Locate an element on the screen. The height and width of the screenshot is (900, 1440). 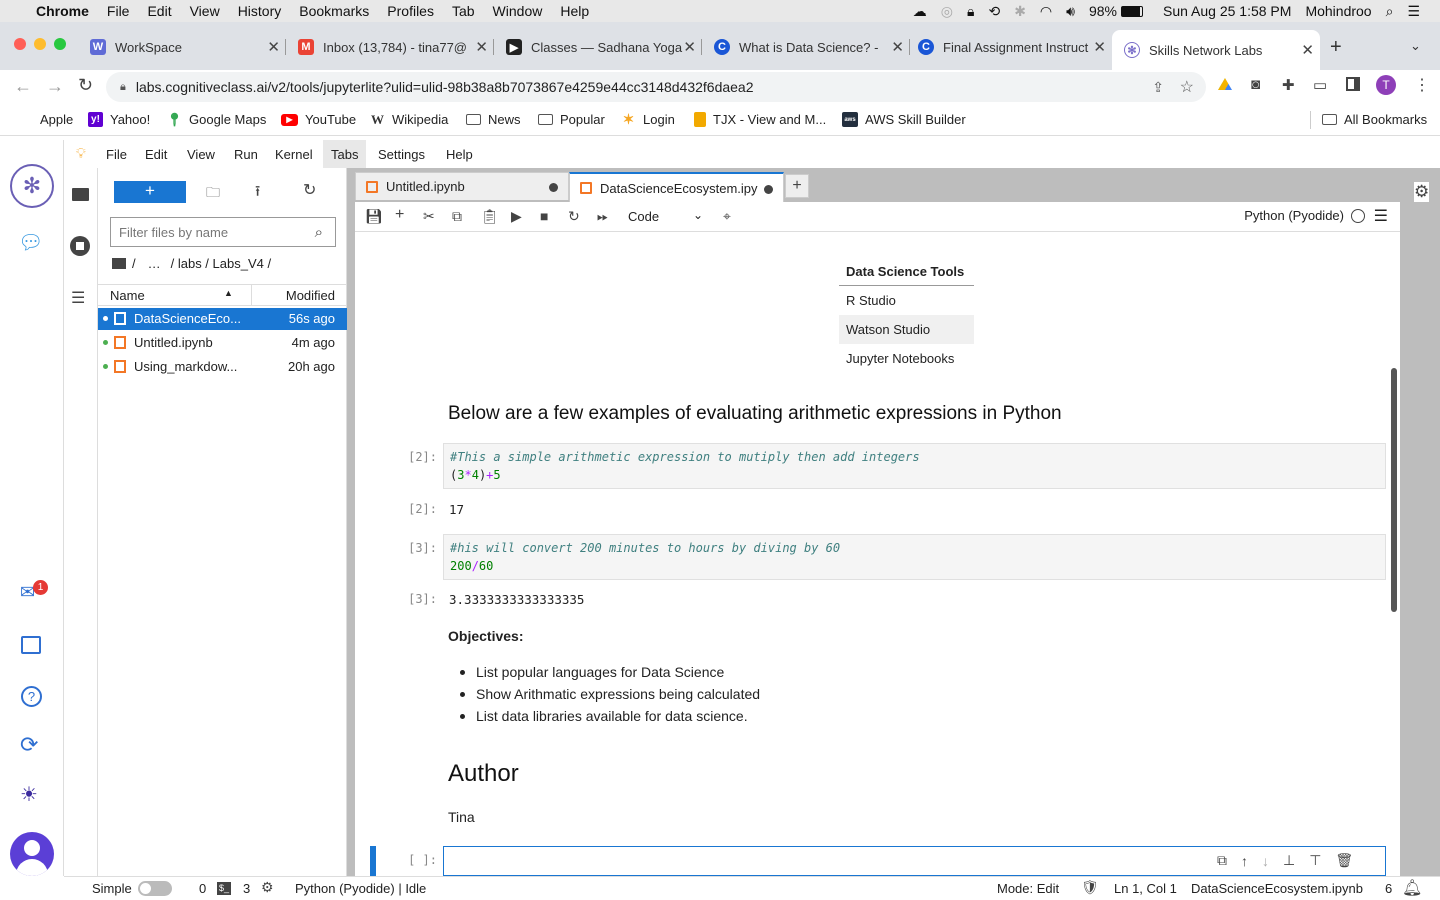
menu-history: History is located at coordinates (260, 11).